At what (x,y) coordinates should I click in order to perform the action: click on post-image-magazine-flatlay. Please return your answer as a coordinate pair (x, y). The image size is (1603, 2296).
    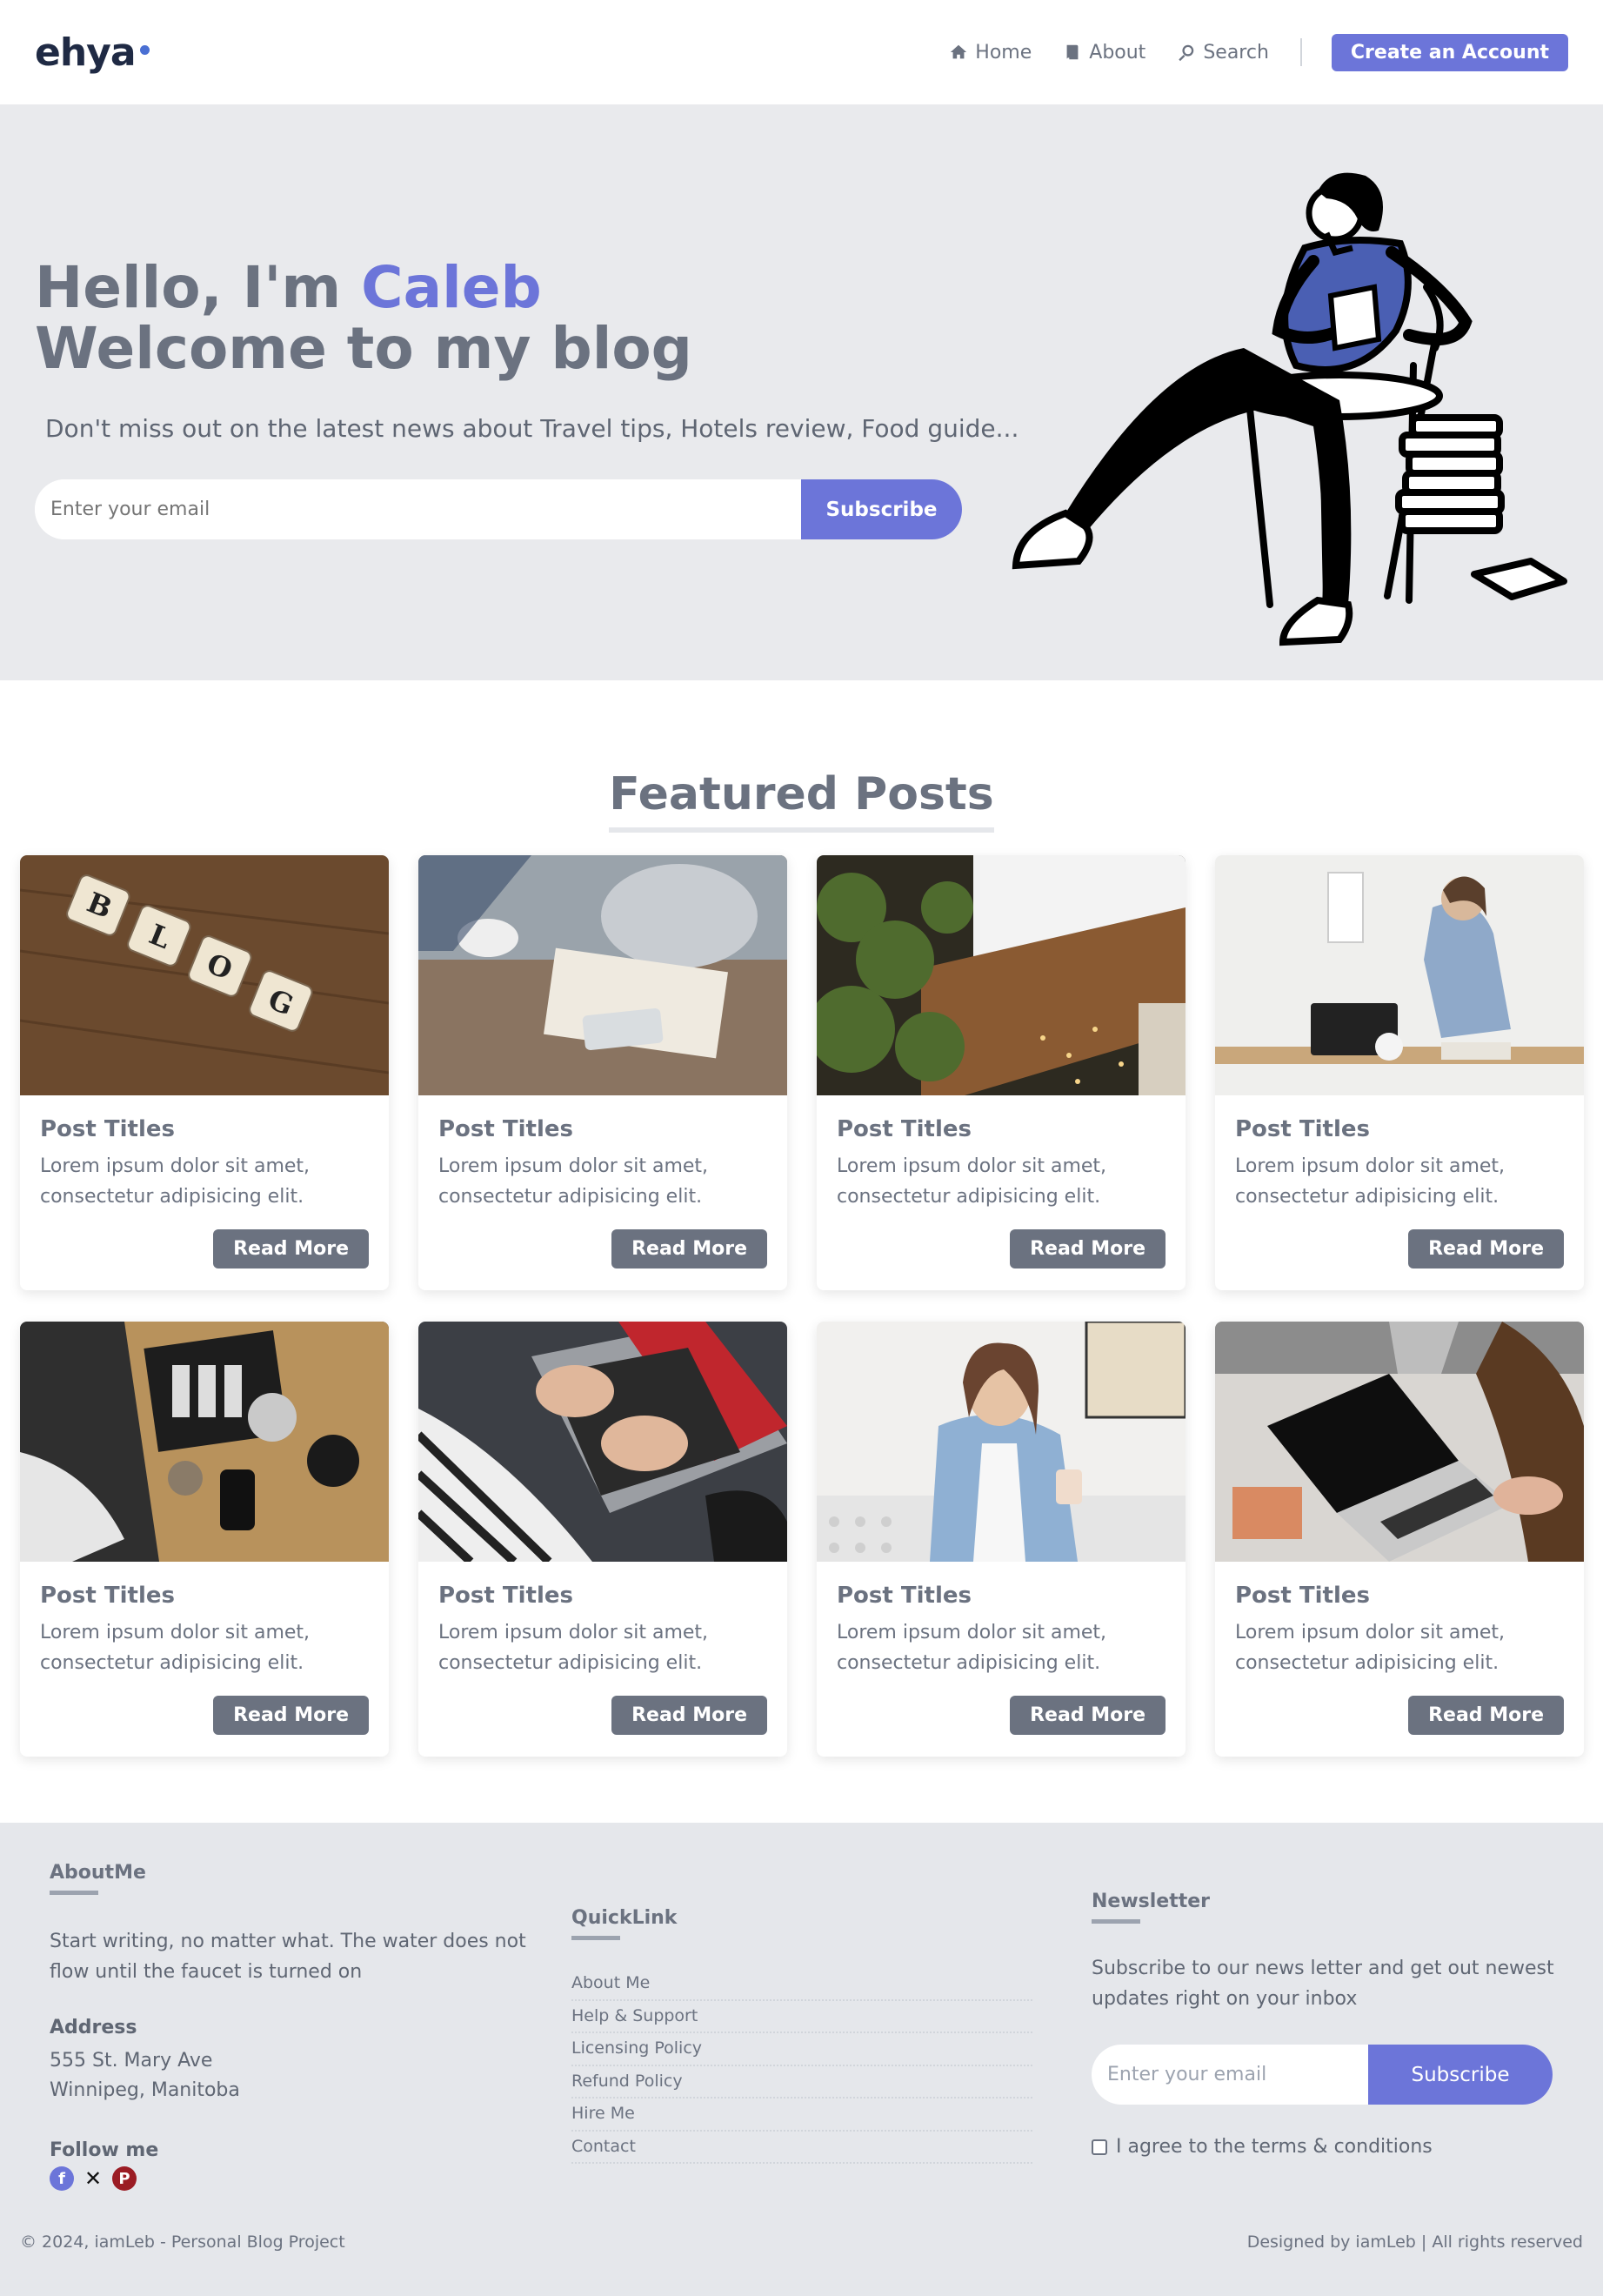
    Looking at the image, I should click on (204, 1442).